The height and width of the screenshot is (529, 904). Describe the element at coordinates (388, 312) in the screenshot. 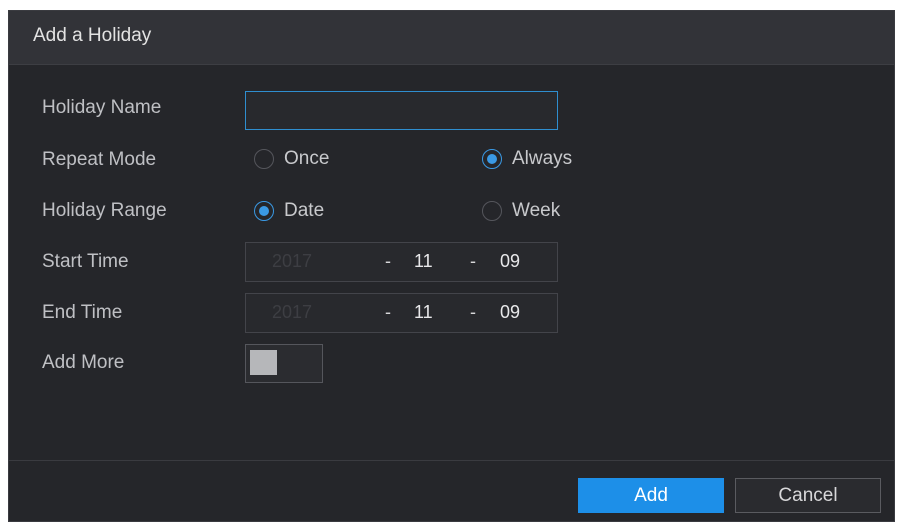

I see `end-sep-1: -` at that location.